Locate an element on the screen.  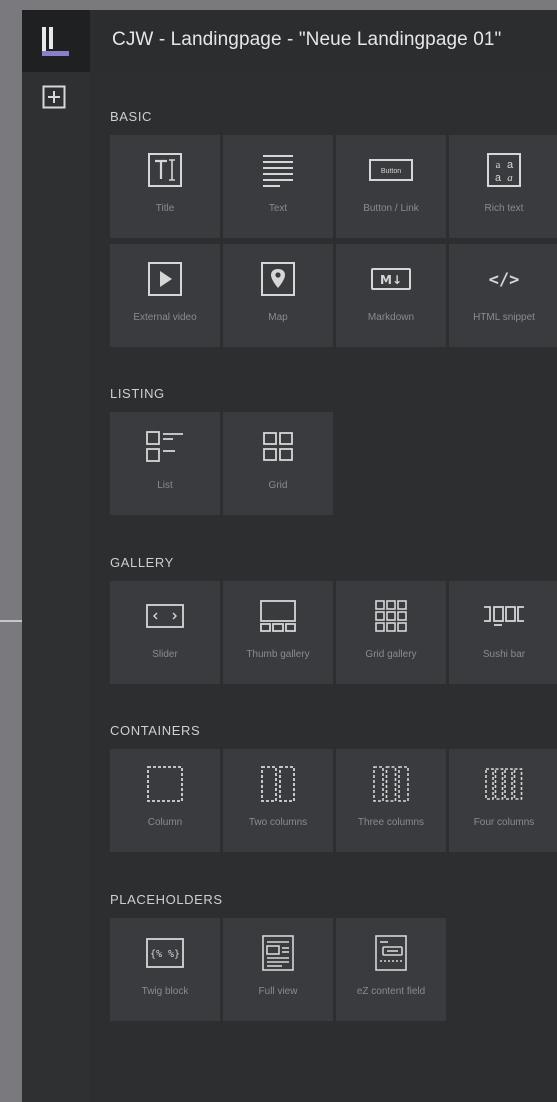
block-map: Map is located at coordinates (278, 295).